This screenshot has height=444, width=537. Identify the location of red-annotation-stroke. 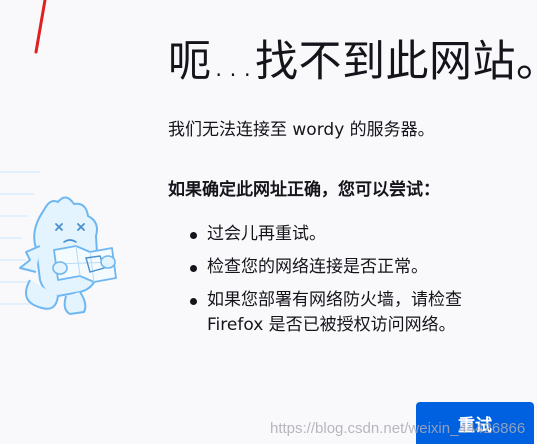
(40, 27).